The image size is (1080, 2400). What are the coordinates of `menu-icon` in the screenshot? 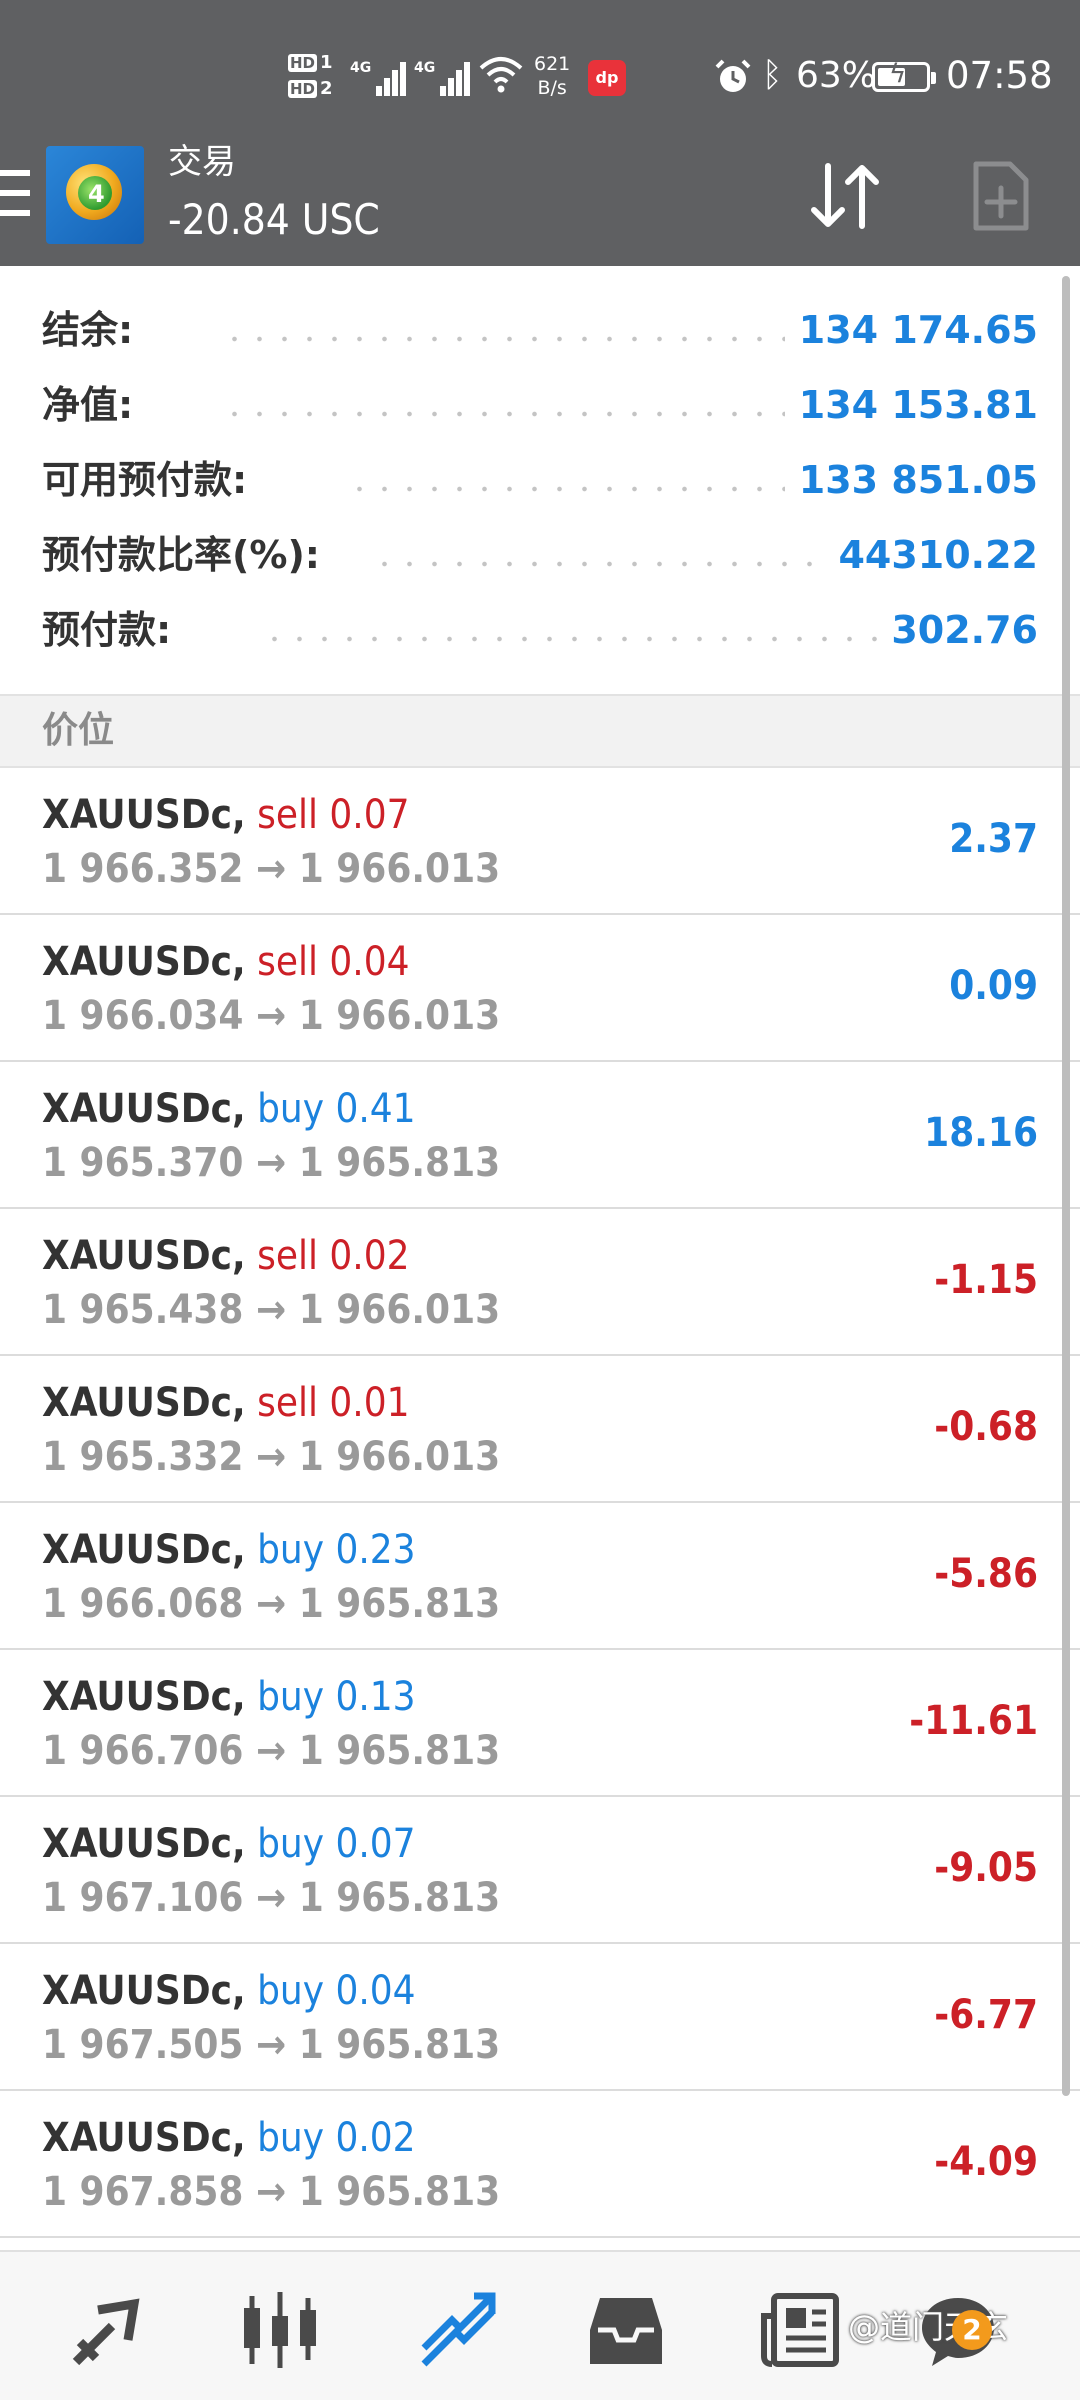 It's located at (15, 194).